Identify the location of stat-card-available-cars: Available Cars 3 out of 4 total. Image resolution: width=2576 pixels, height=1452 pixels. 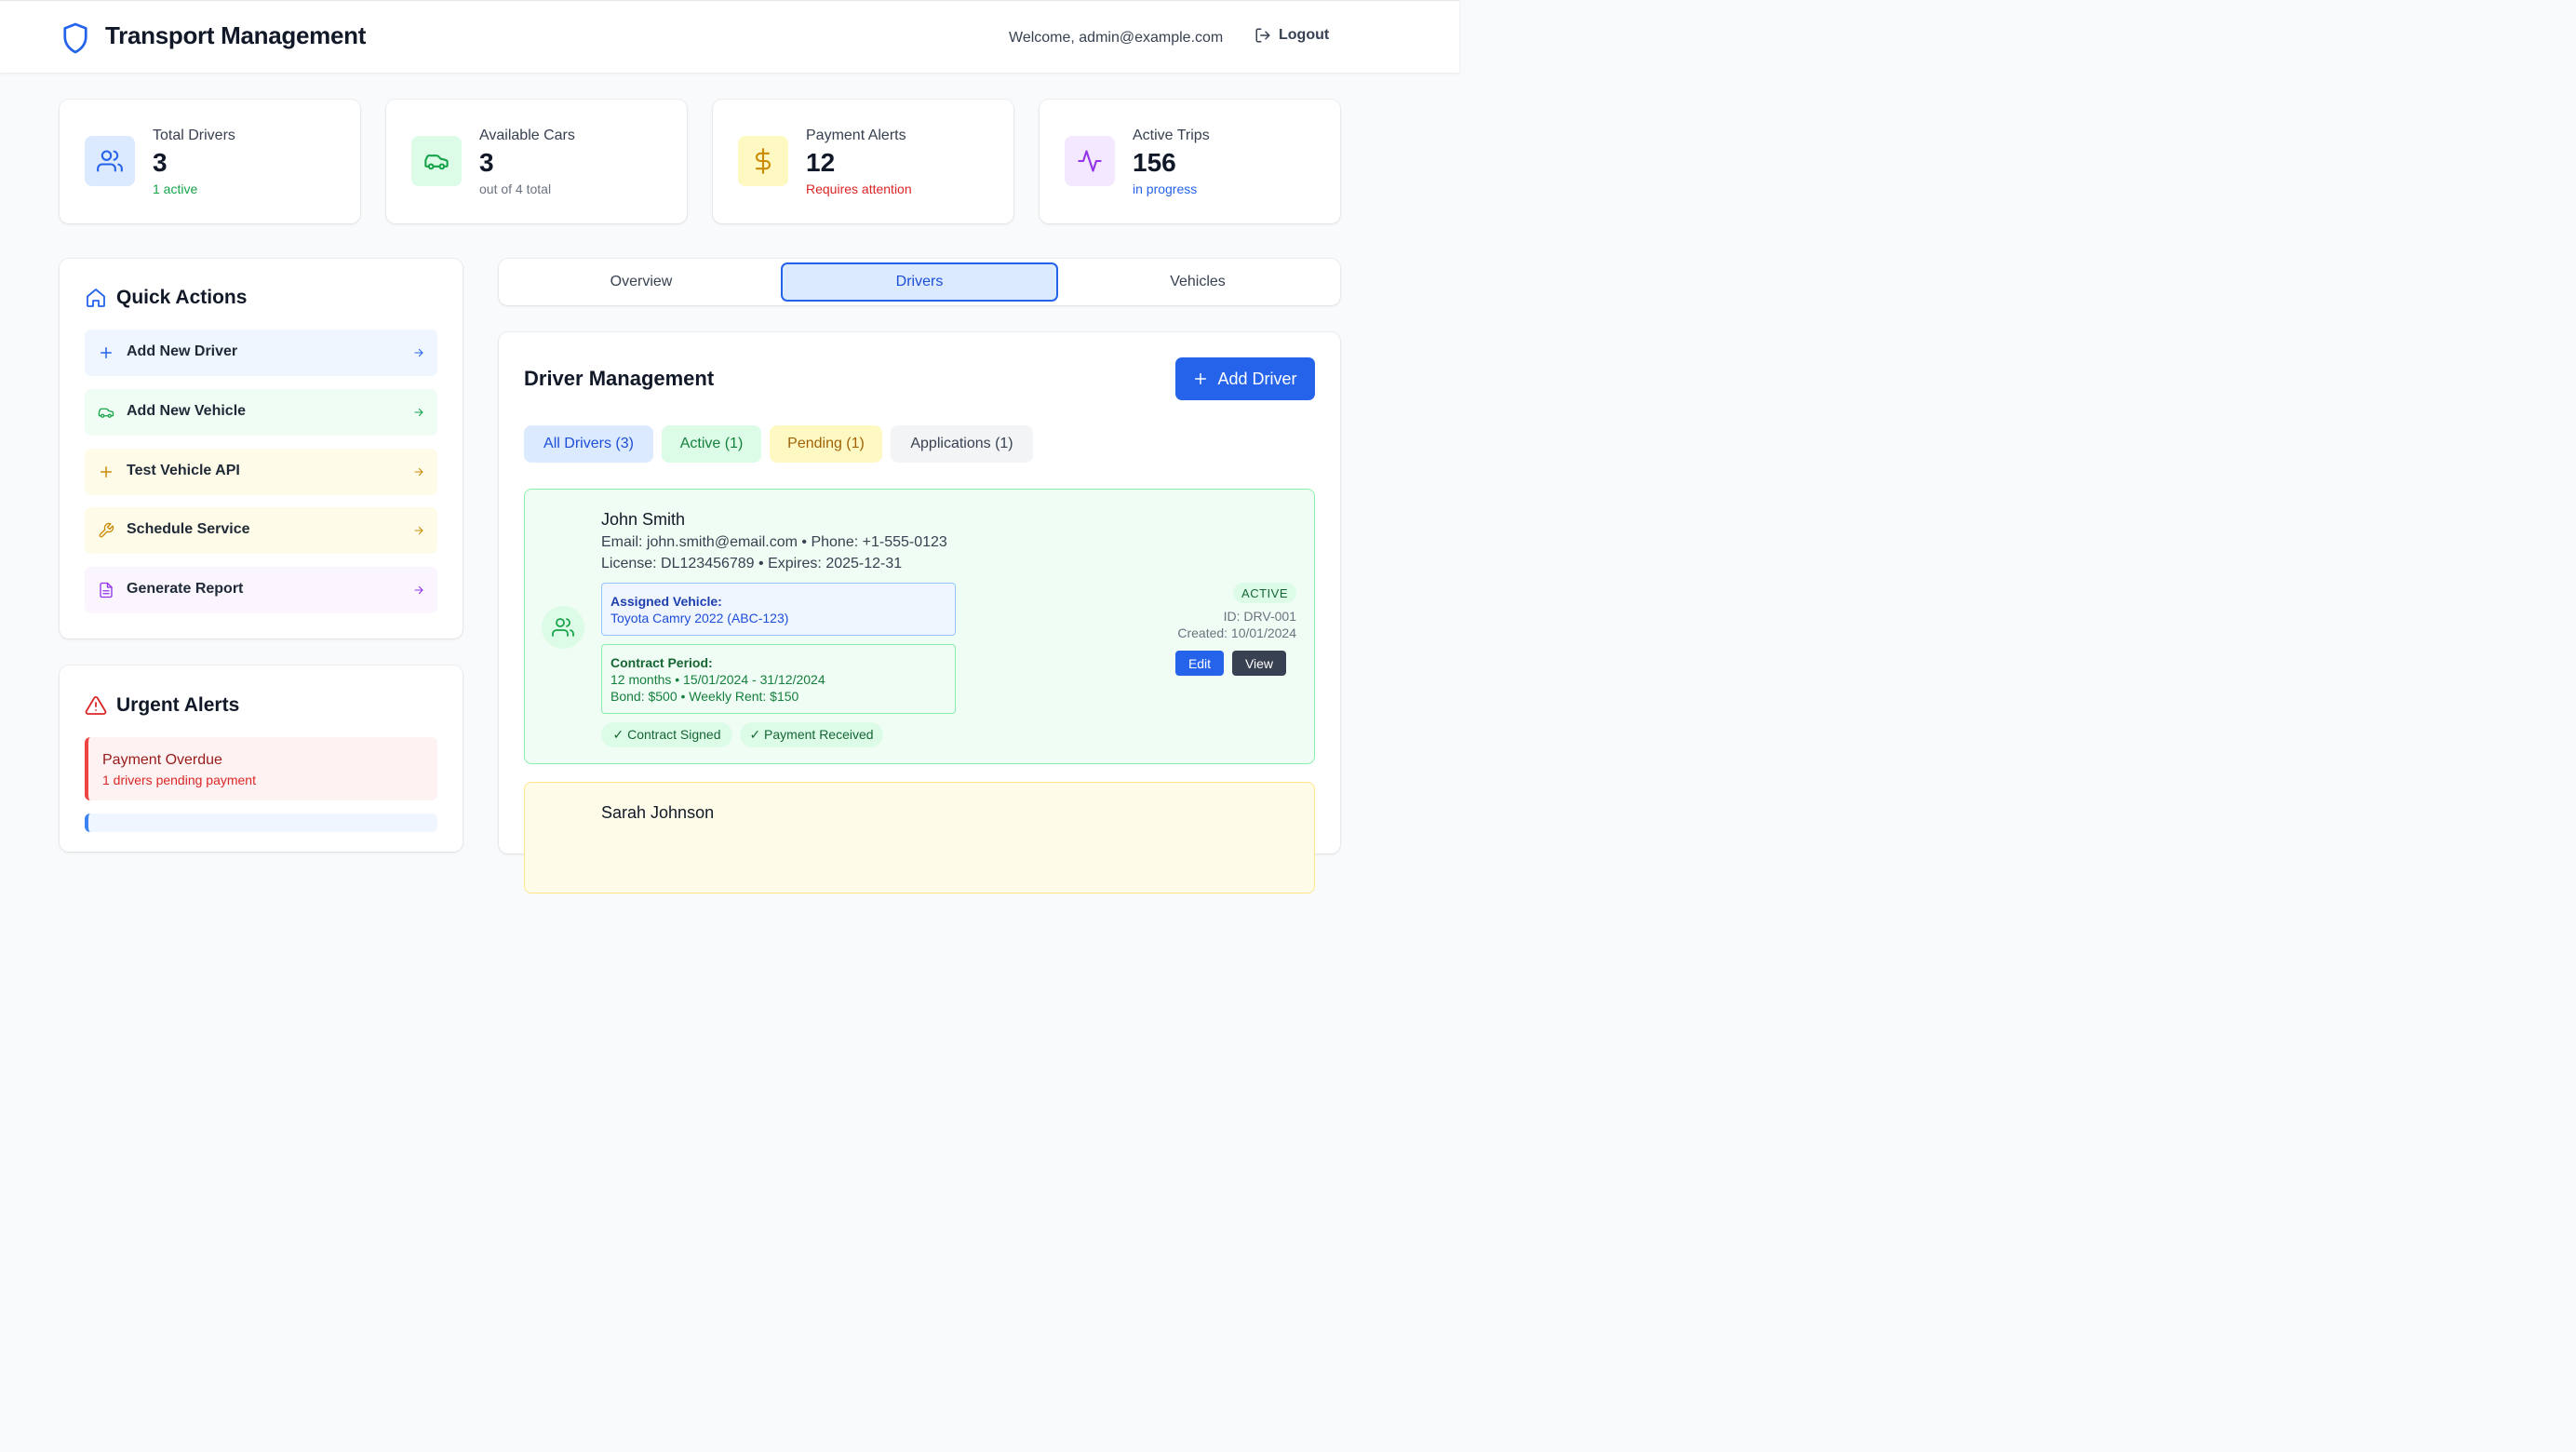
(536, 161).